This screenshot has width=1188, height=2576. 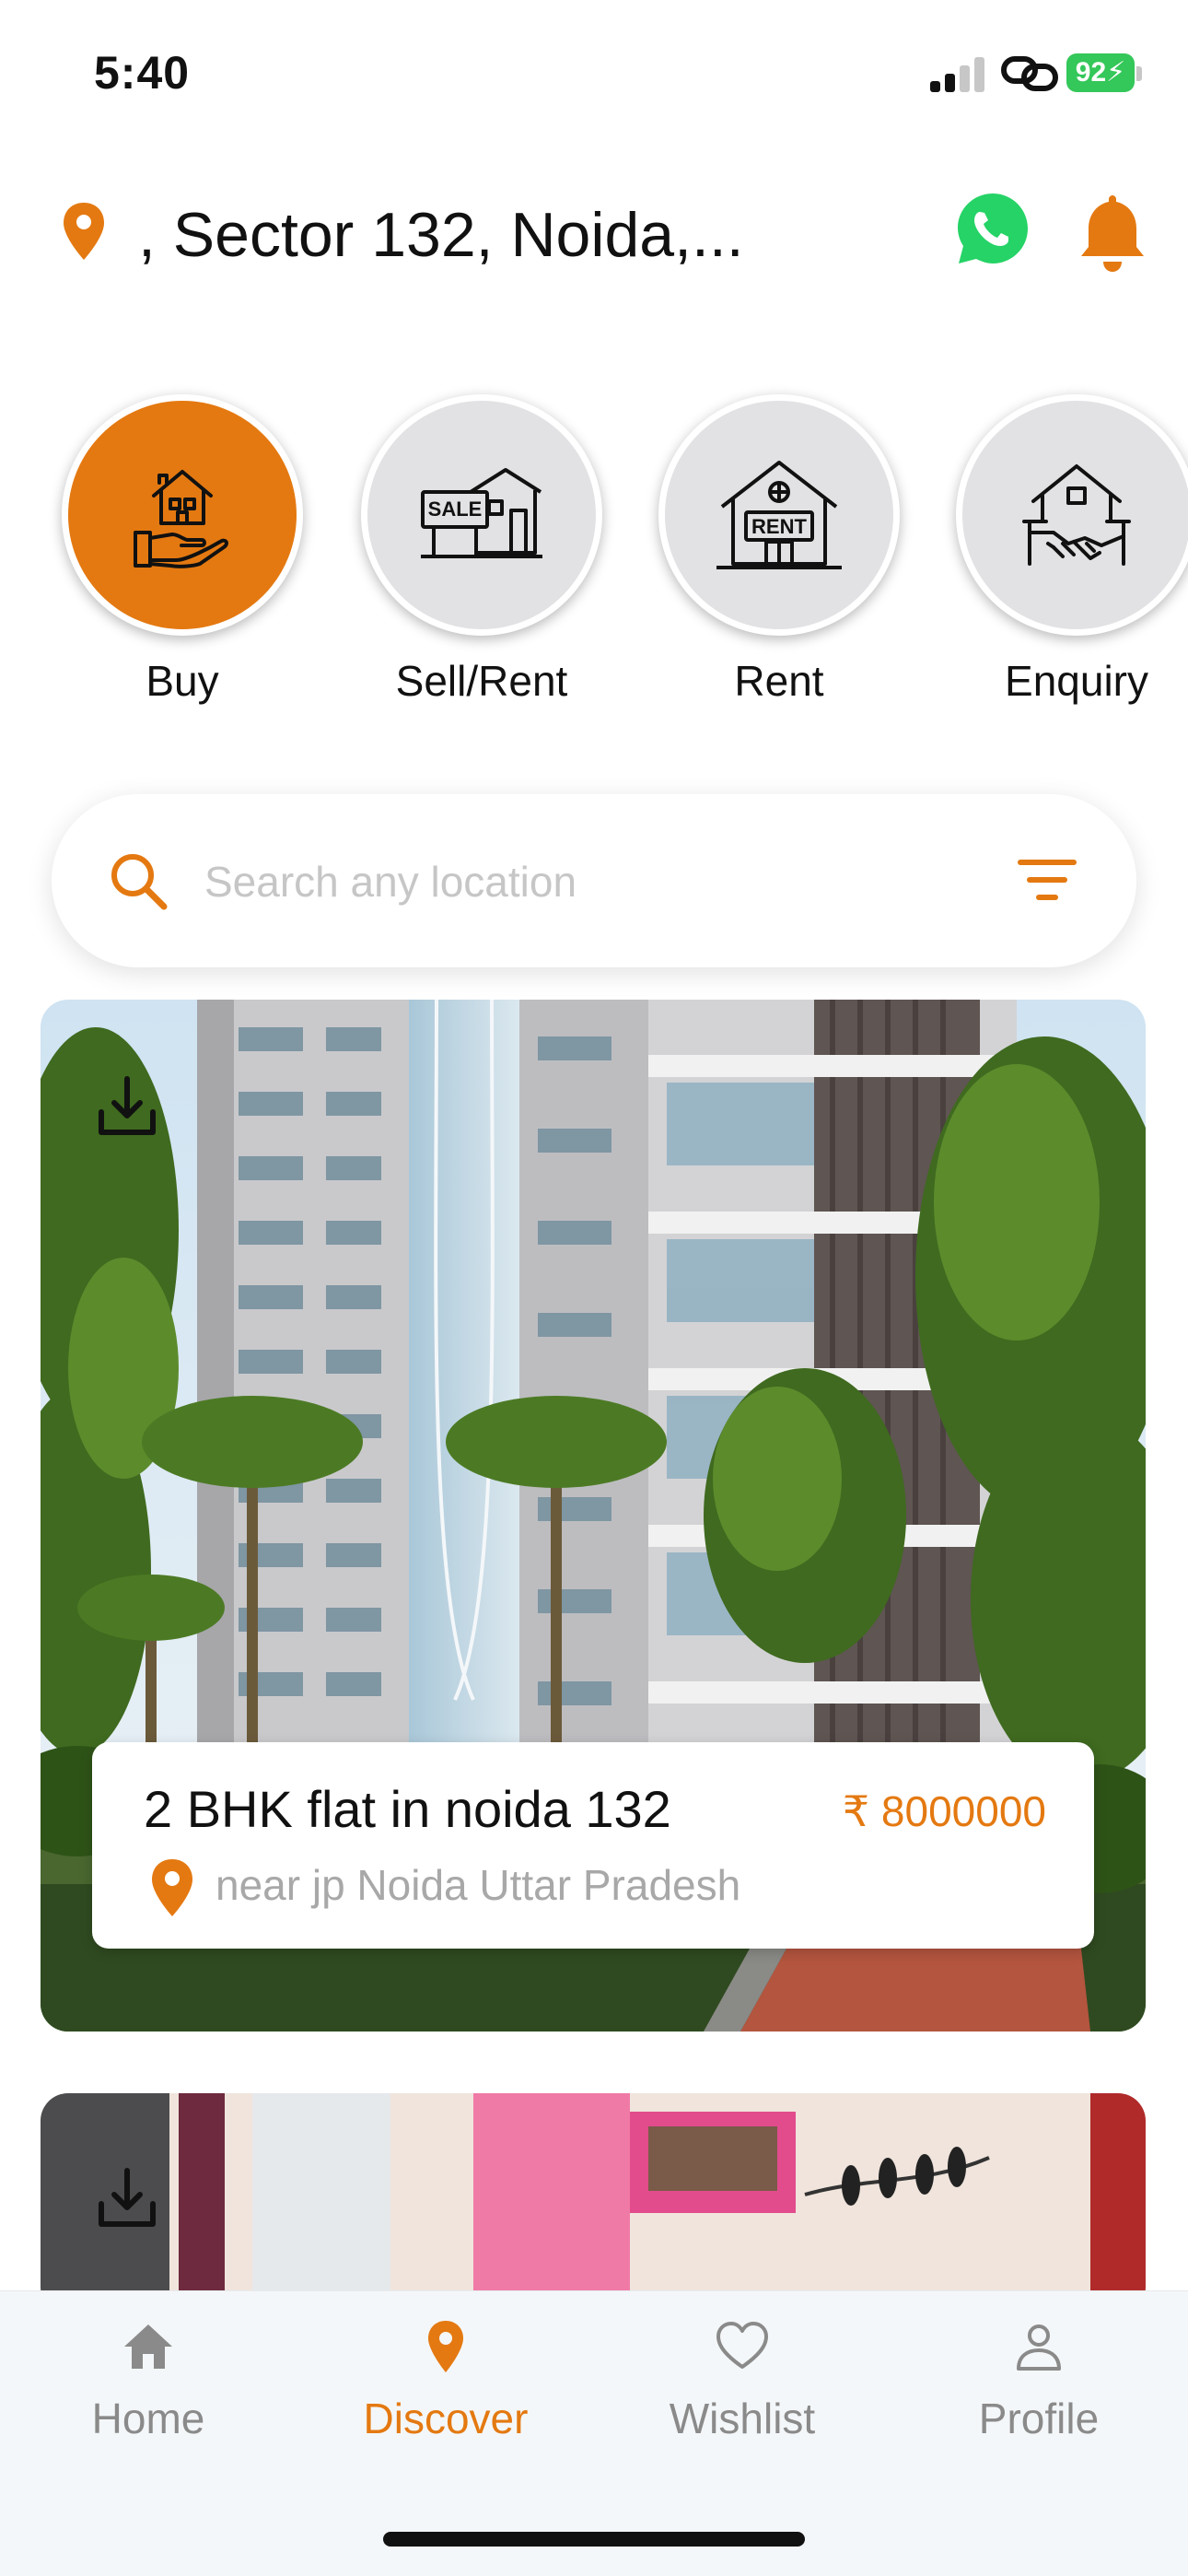 What do you see at coordinates (446, 2381) in the screenshot?
I see `nav-discover: Discover` at bounding box center [446, 2381].